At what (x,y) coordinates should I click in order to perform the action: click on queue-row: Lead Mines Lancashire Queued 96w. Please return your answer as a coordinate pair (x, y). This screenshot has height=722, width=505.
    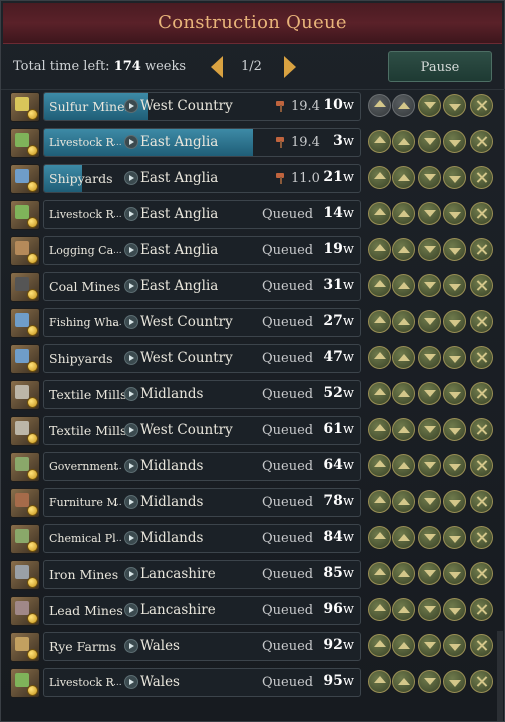
    Looking at the image, I should click on (253, 612).